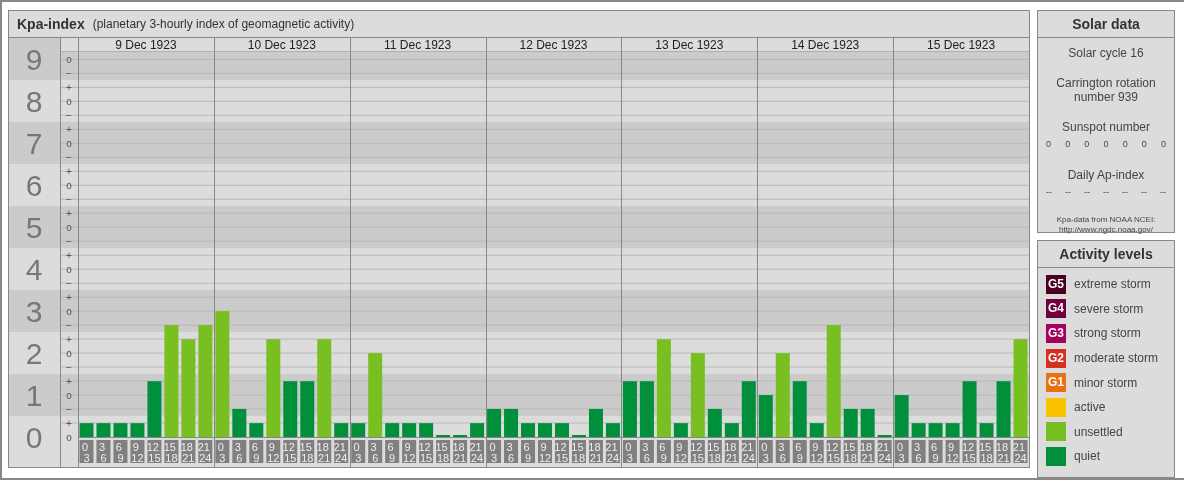 Image resolution: width=1184 pixels, height=480 pixels. Describe the element at coordinates (1090, 408) in the screenshot. I see `level-label: active` at that location.